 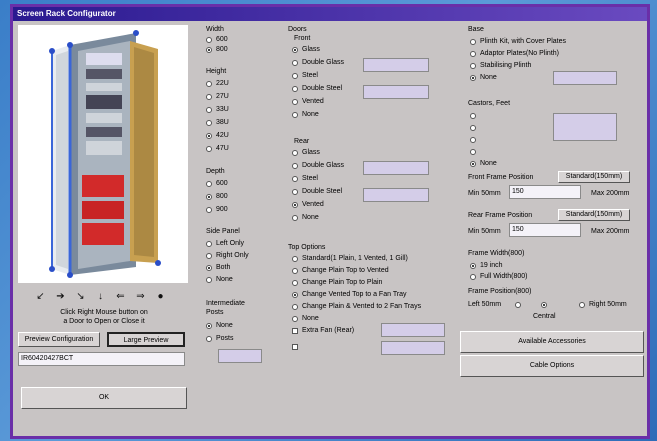 I want to click on rear-door-option-label: Vented, so click(x=313, y=204).